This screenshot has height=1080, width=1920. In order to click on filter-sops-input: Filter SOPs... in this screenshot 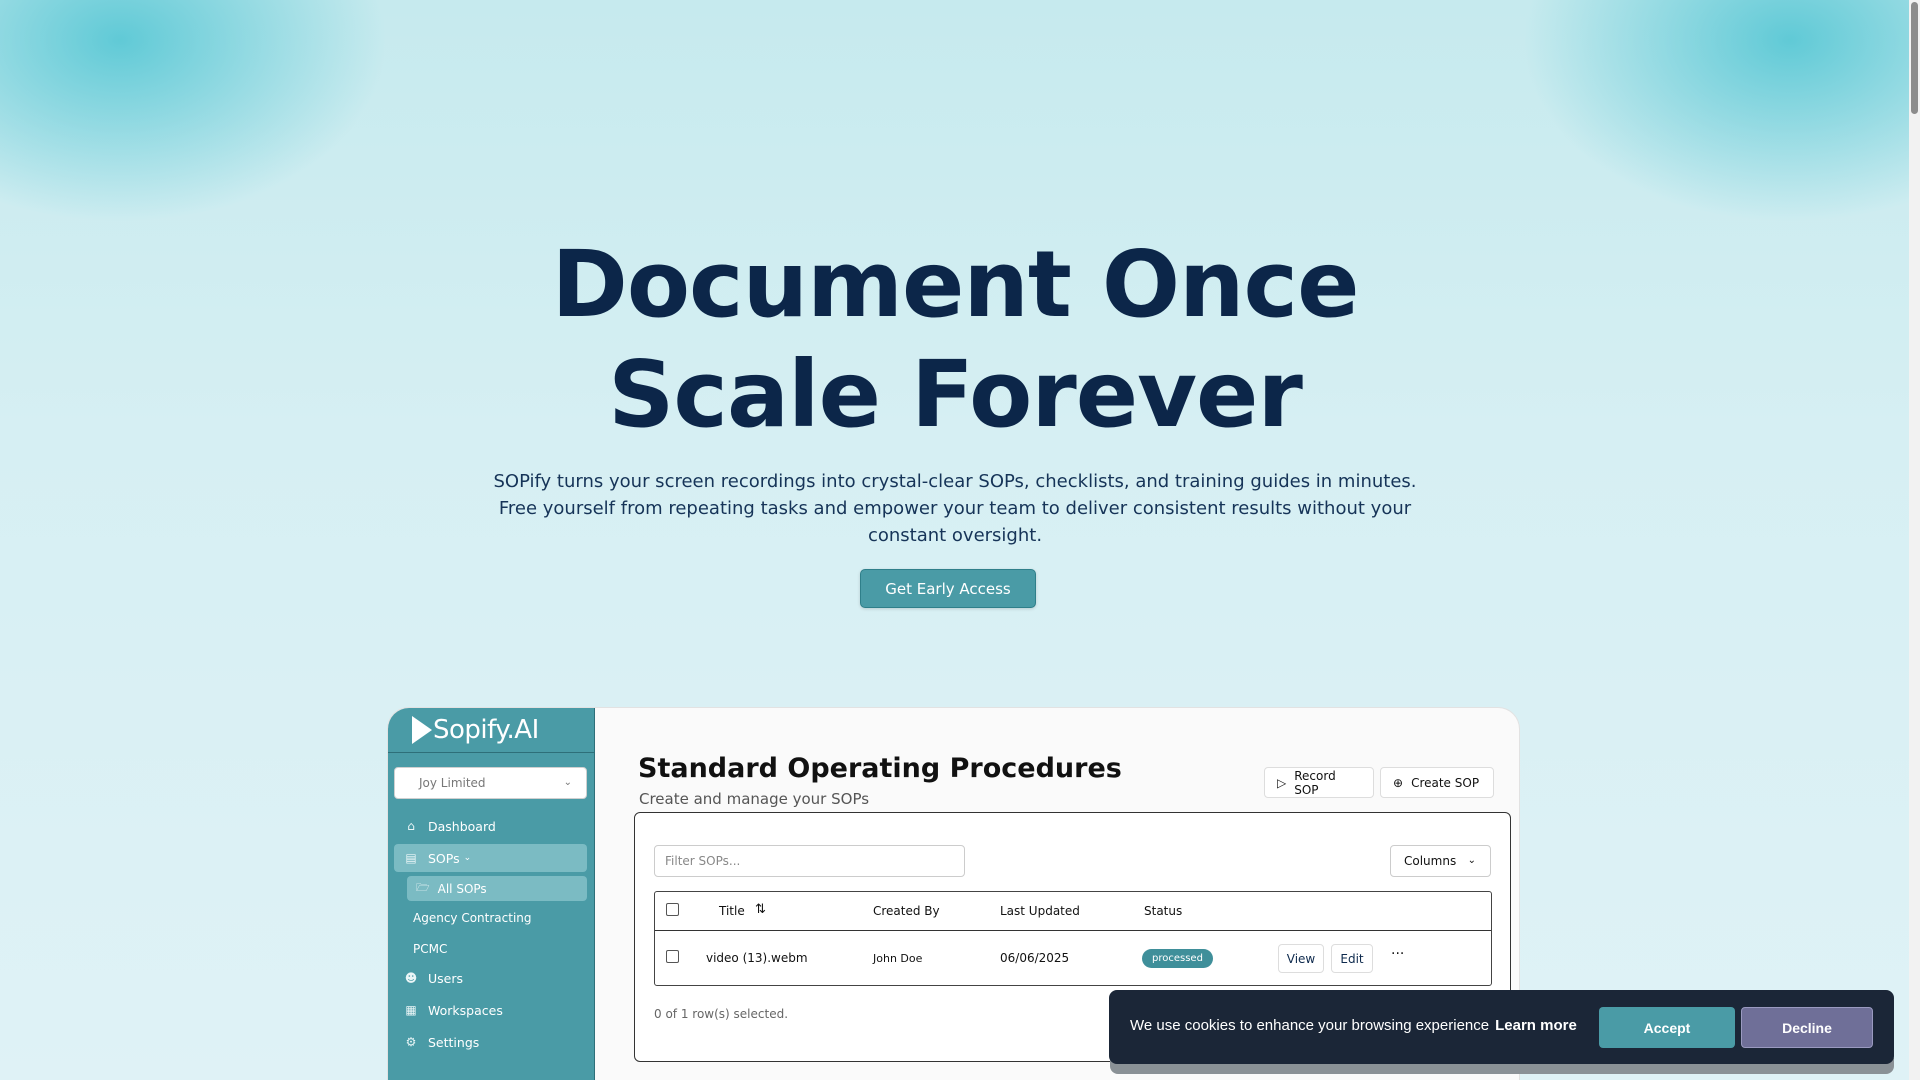, I will do `click(809, 861)`.